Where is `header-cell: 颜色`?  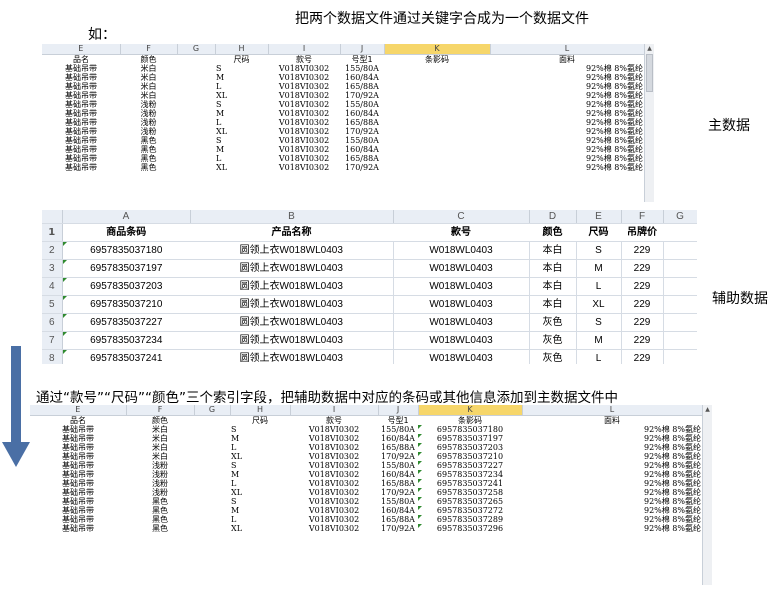
header-cell: 颜色 is located at coordinates (160, 421).